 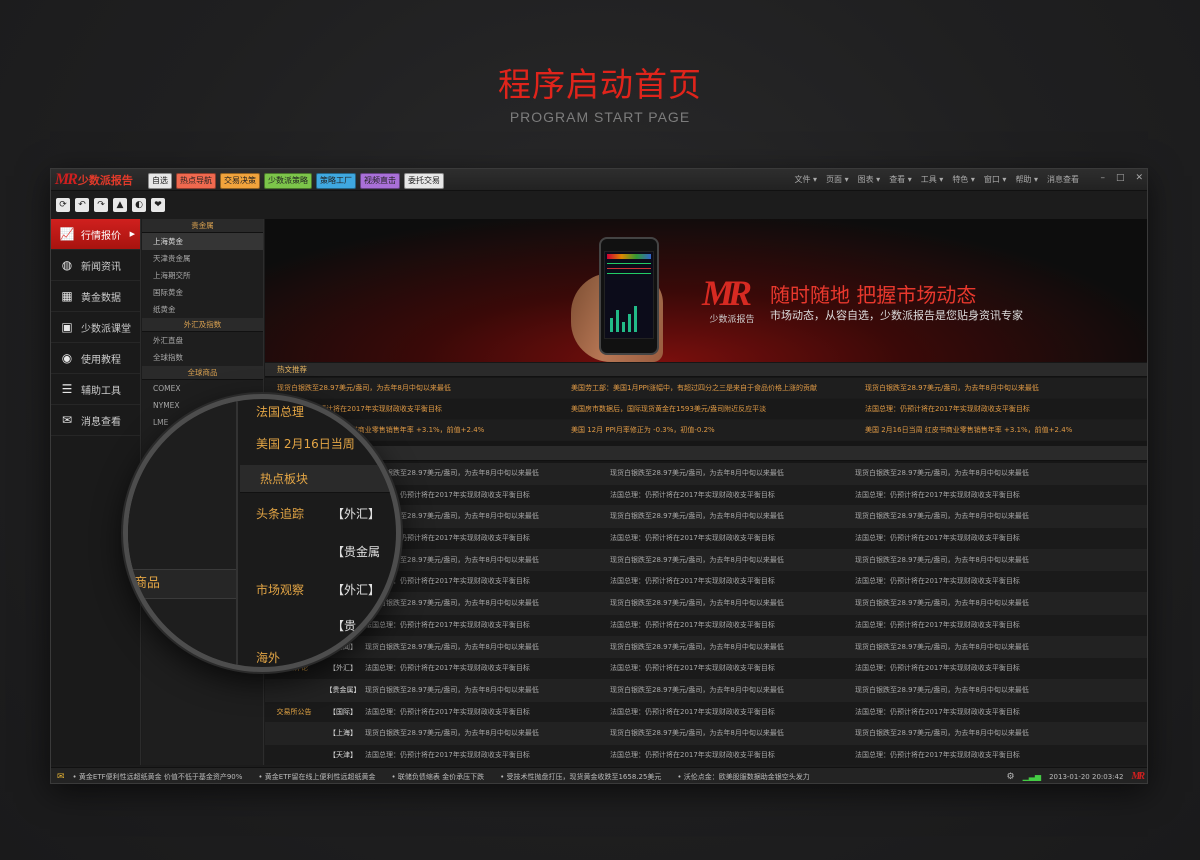 I want to click on hot-news-item: 法国总理：仍预计将在2017年实现财政收支平衡目标, so click(x=1000, y=409).